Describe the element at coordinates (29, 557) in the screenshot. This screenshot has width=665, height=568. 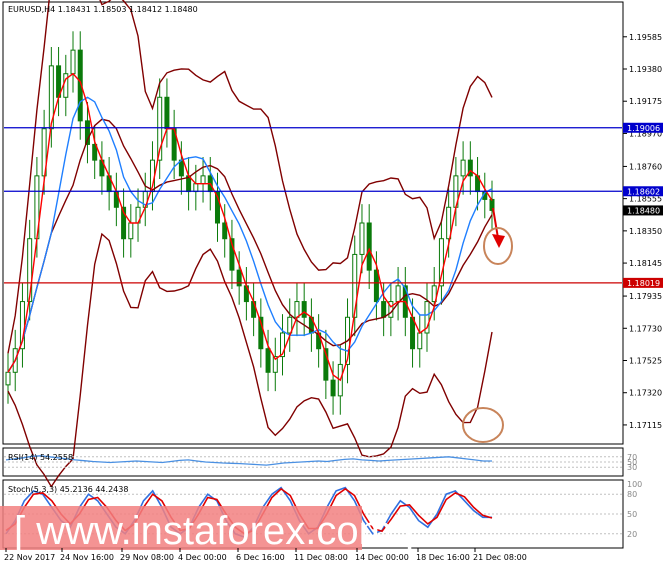
I see `time-label: 22 Nov 2017` at that location.